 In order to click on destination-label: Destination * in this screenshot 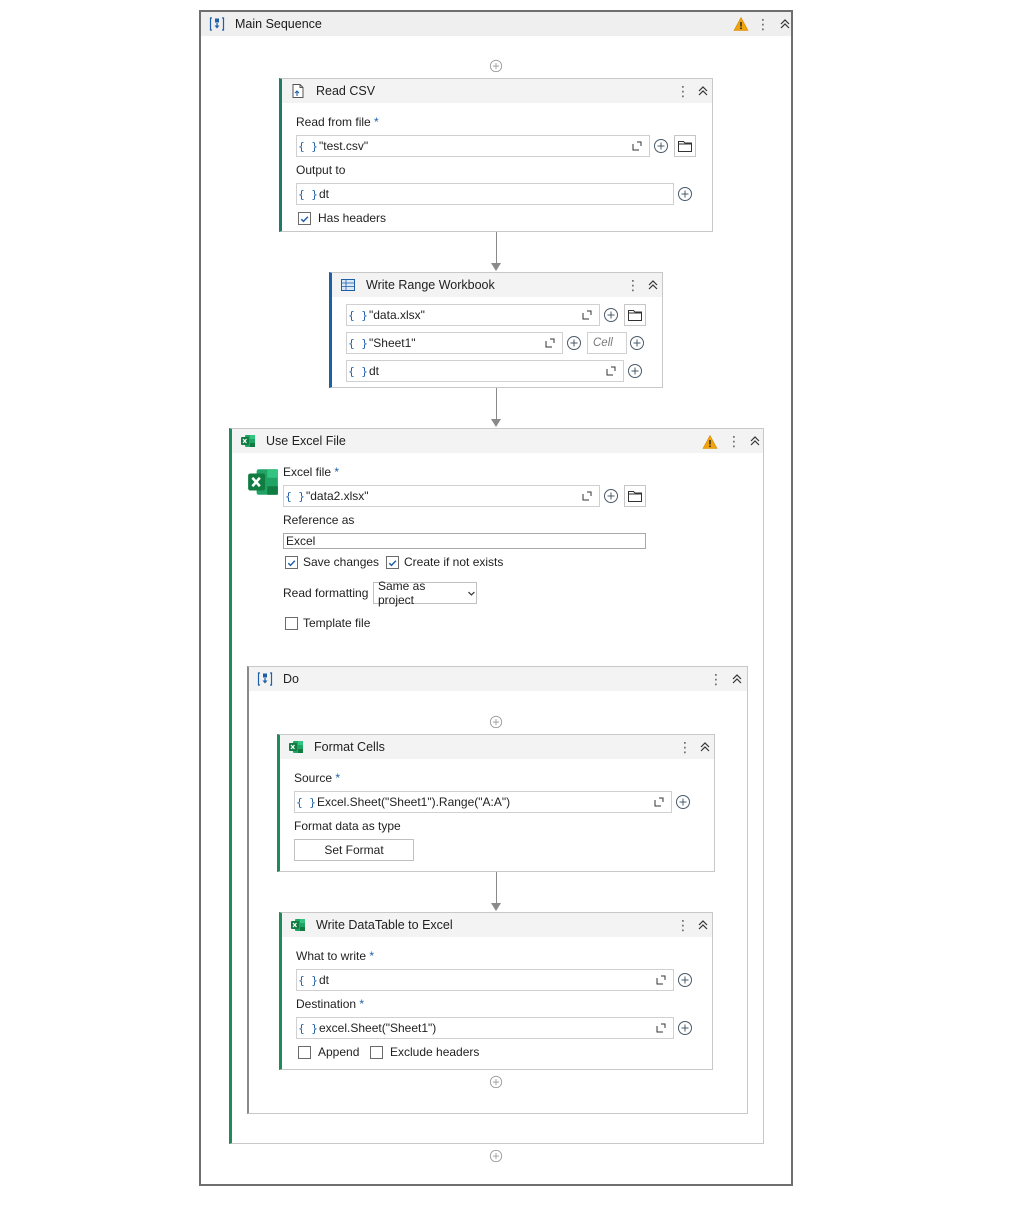, I will do `click(330, 1004)`.